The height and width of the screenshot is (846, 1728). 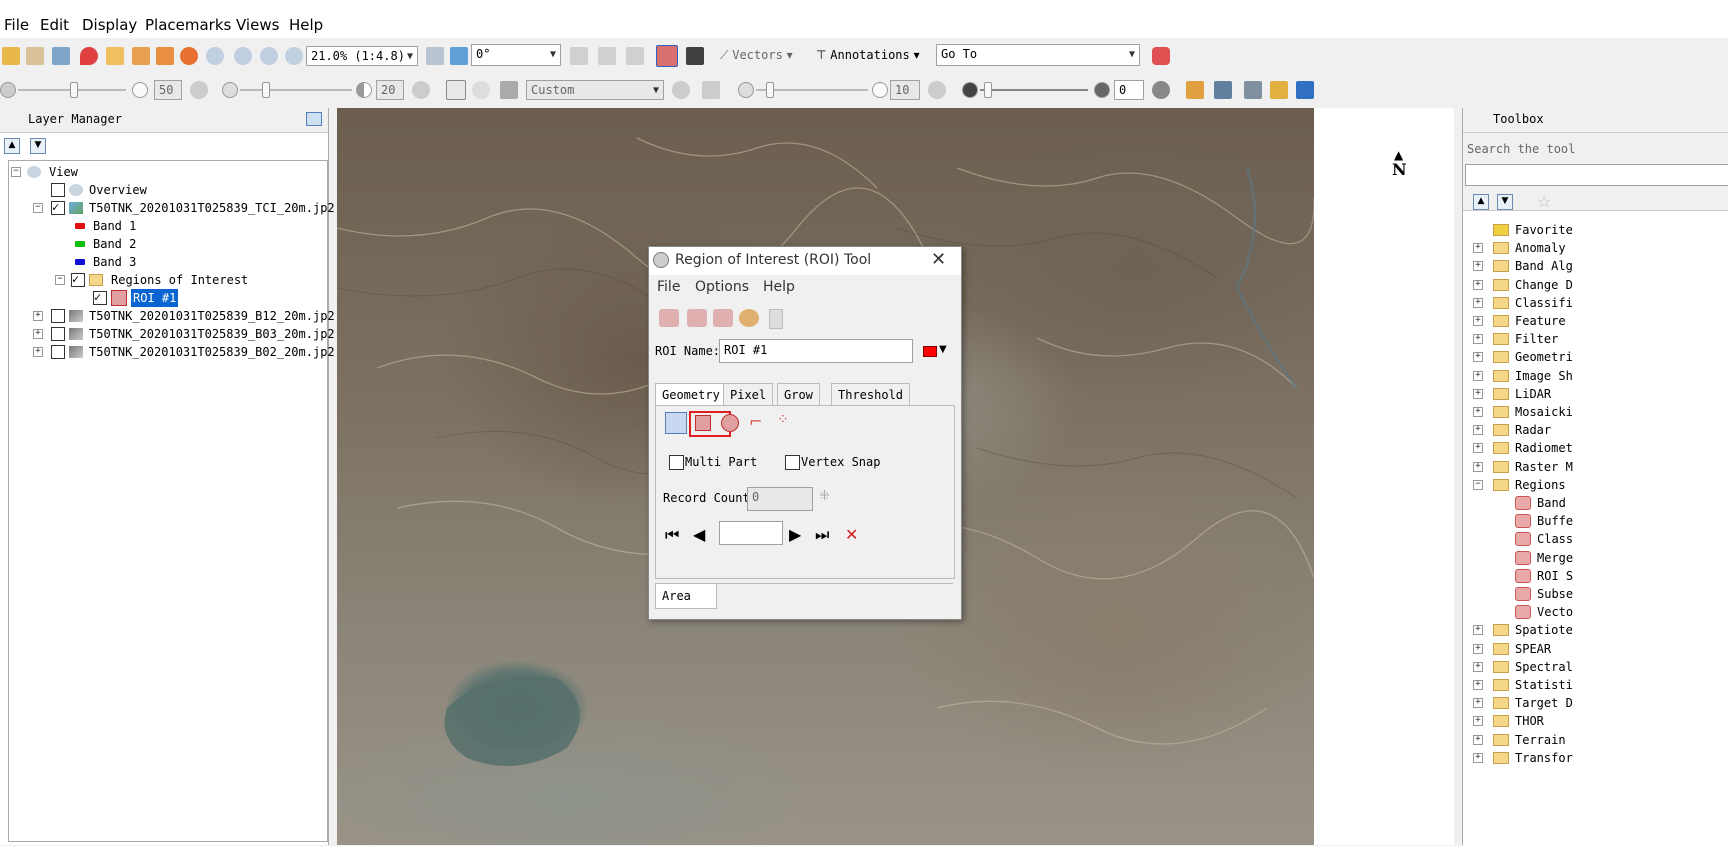 What do you see at coordinates (668, 287) in the screenshot?
I see `dialog-menu-file: File` at bounding box center [668, 287].